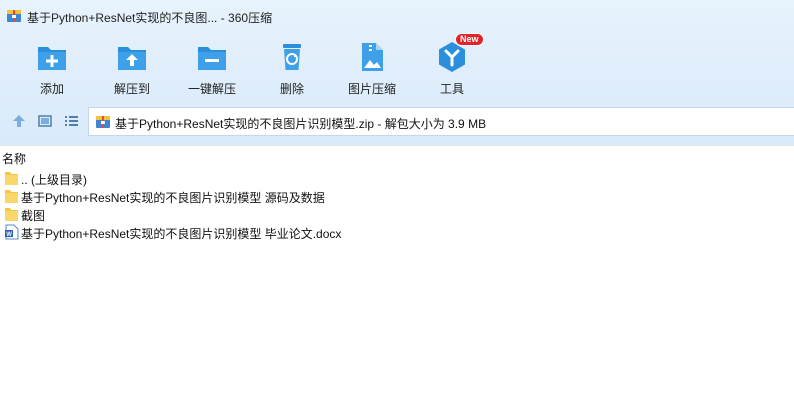 The width and height of the screenshot is (794, 401). I want to click on extract-to-button: 解压到, so click(132, 67).